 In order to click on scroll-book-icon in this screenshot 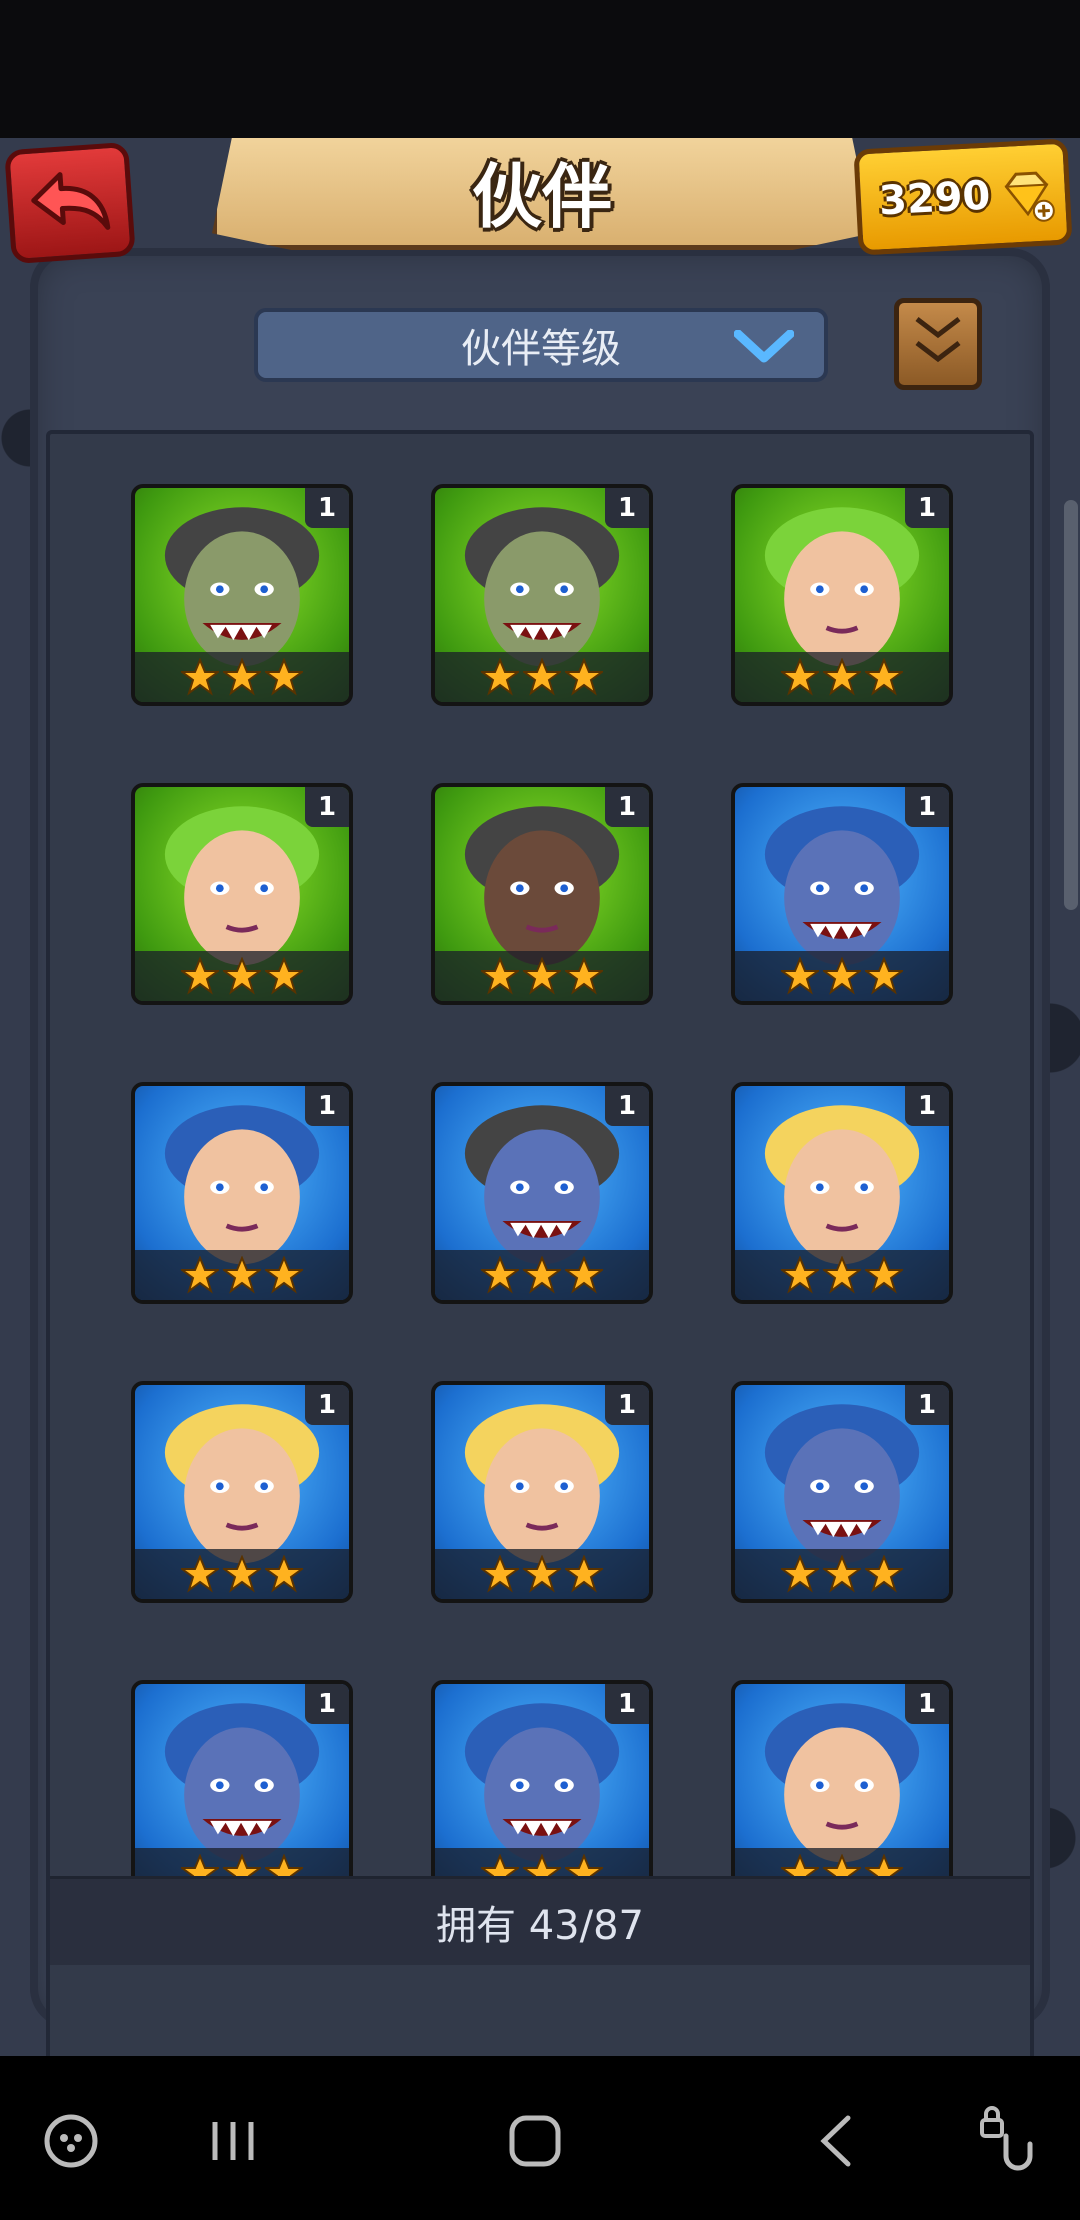, I will do `click(938, 344)`.